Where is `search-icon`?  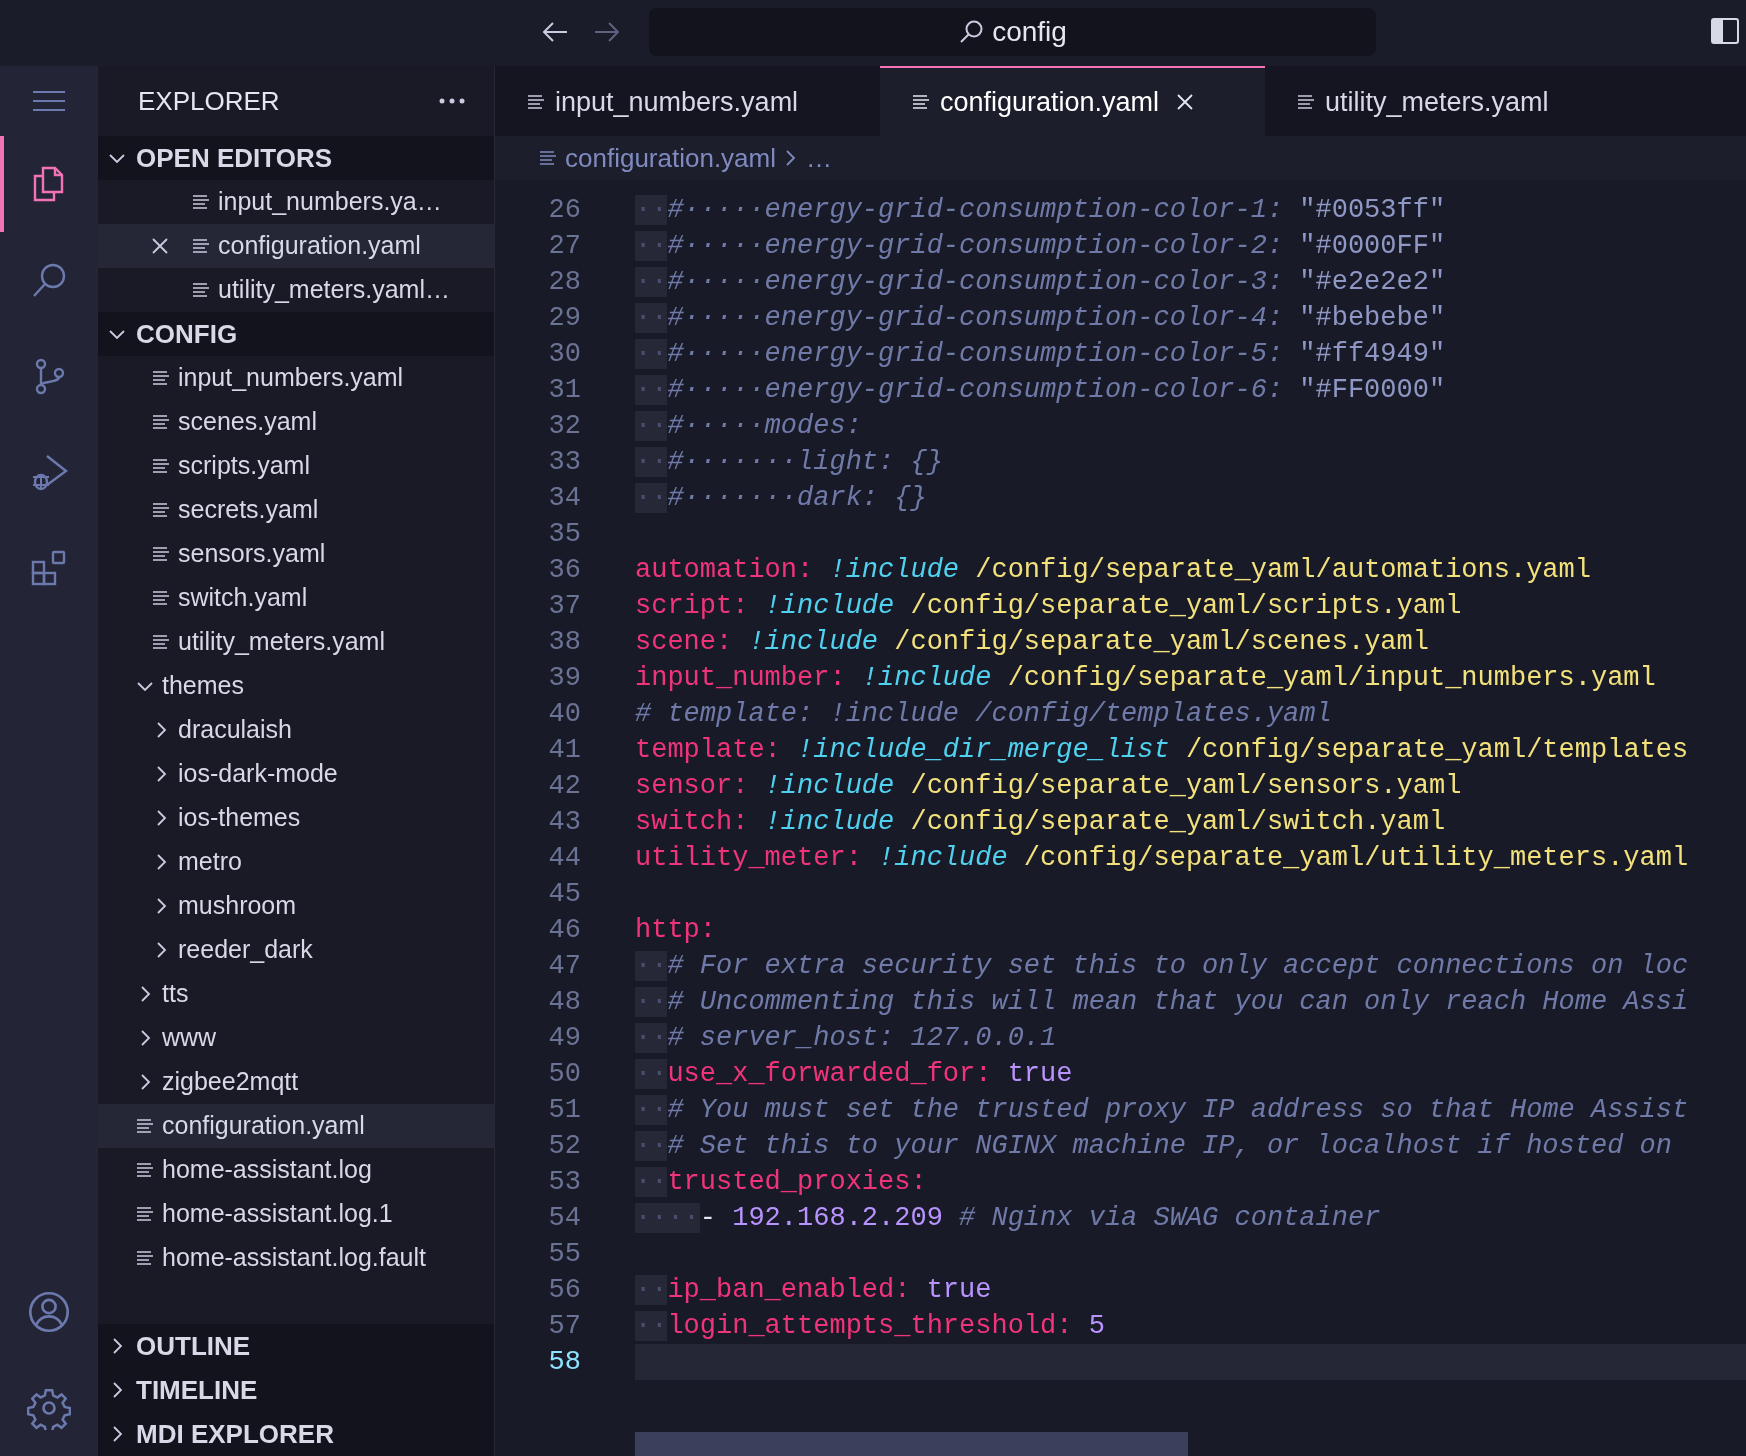
search-icon is located at coordinates (971, 32).